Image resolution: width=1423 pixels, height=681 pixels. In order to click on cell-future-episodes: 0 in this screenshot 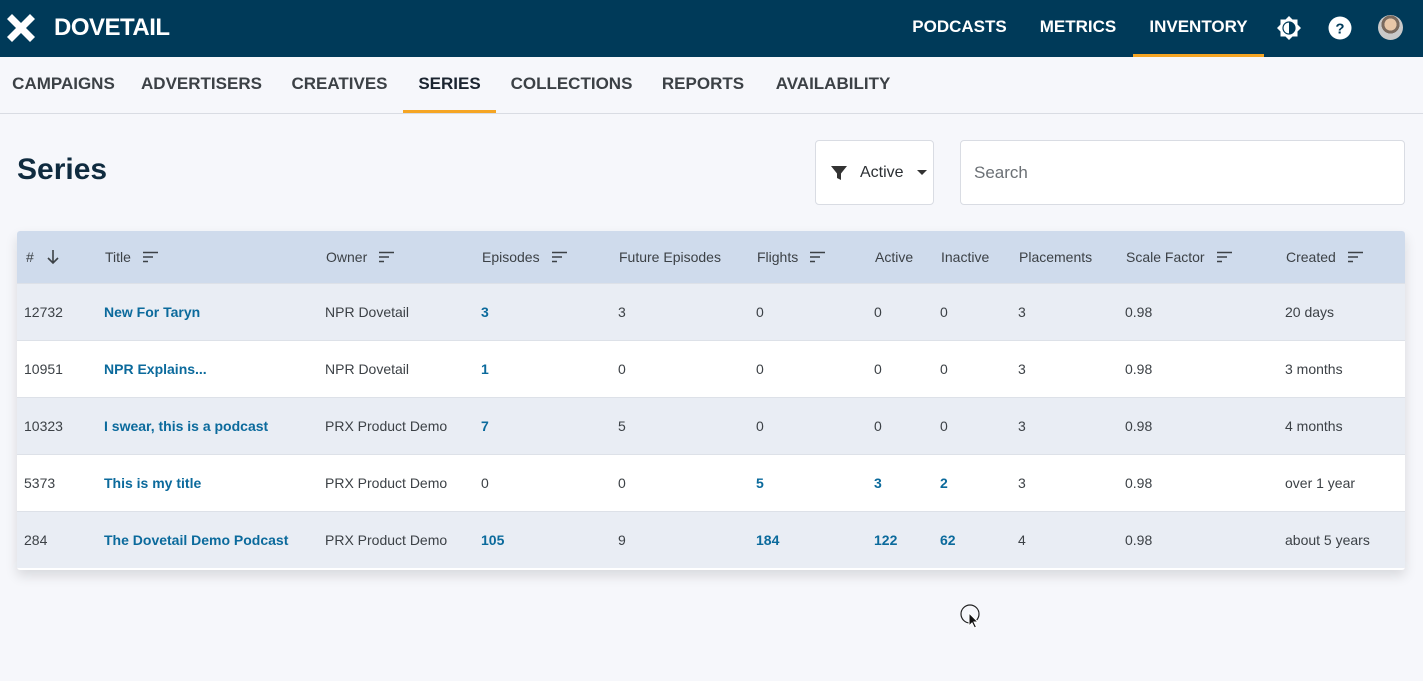, I will do `click(622, 483)`.